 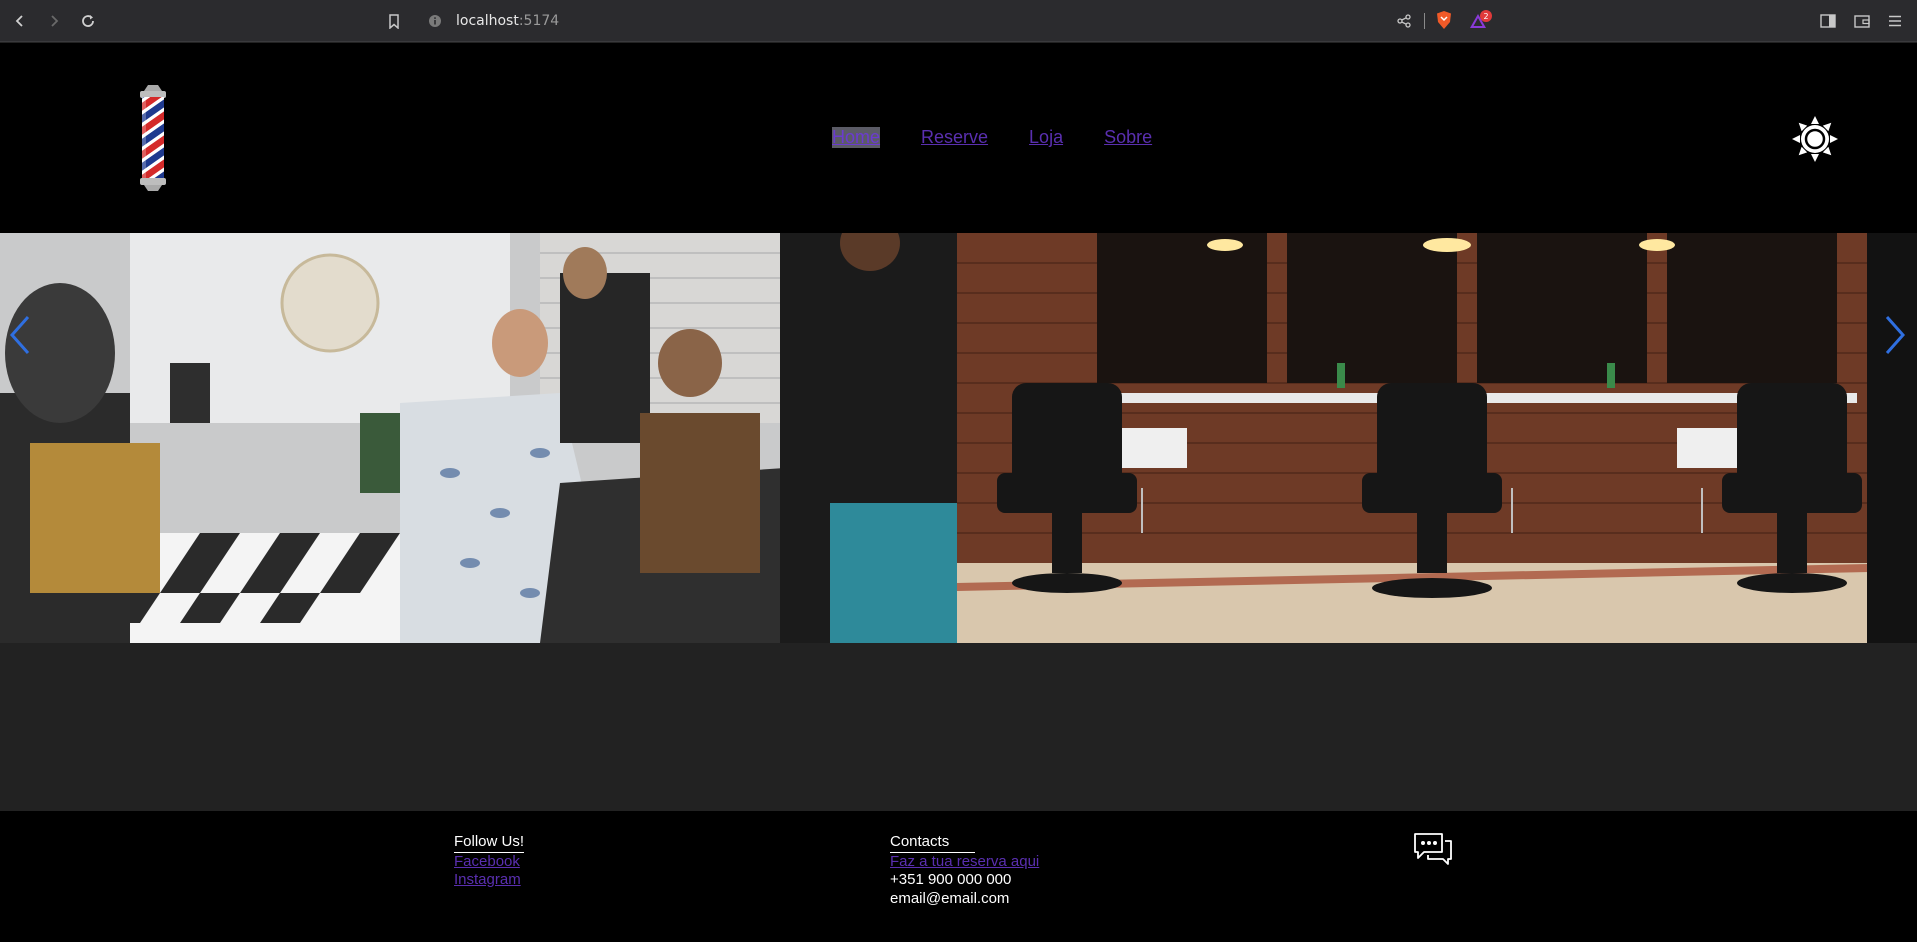 I want to click on url-host: localhost, so click(x=487, y=21).